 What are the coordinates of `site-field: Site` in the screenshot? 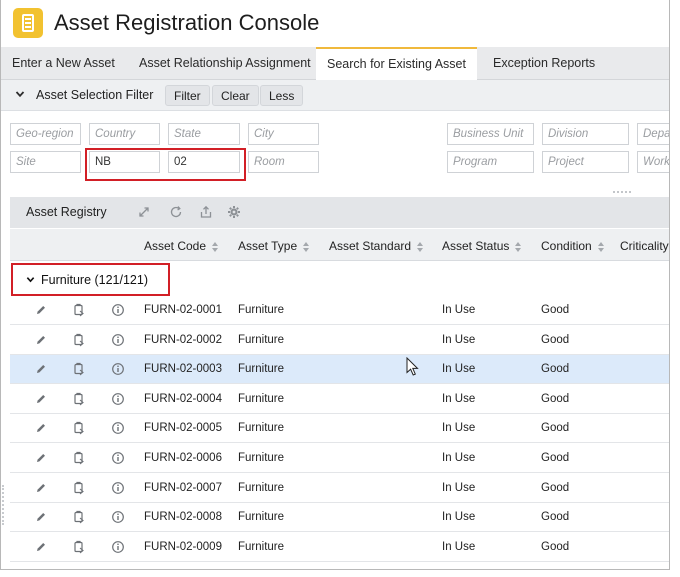 It's located at (45, 162).